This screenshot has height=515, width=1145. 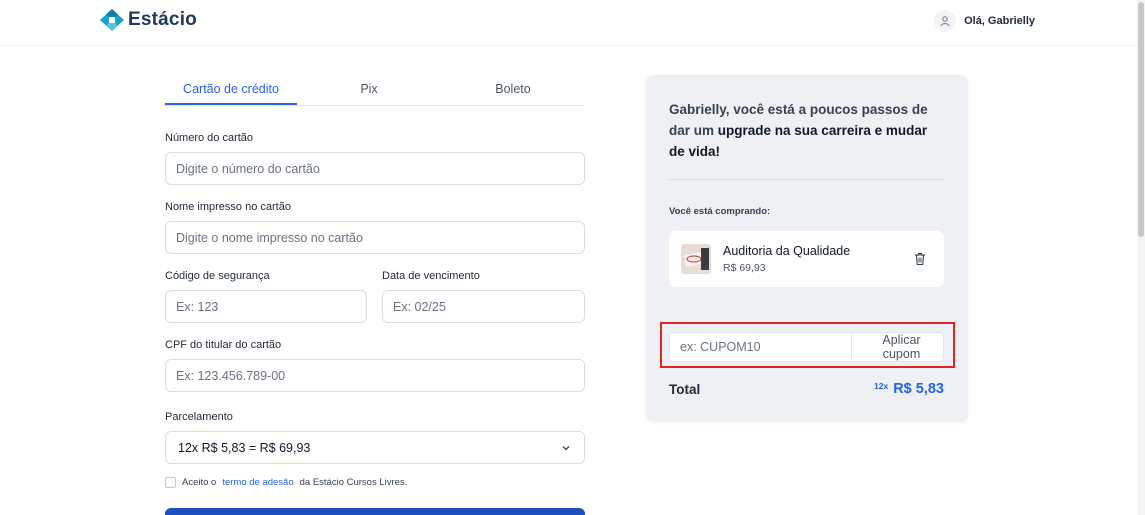 I want to click on brand-name: Estácio, so click(x=162, y=19).